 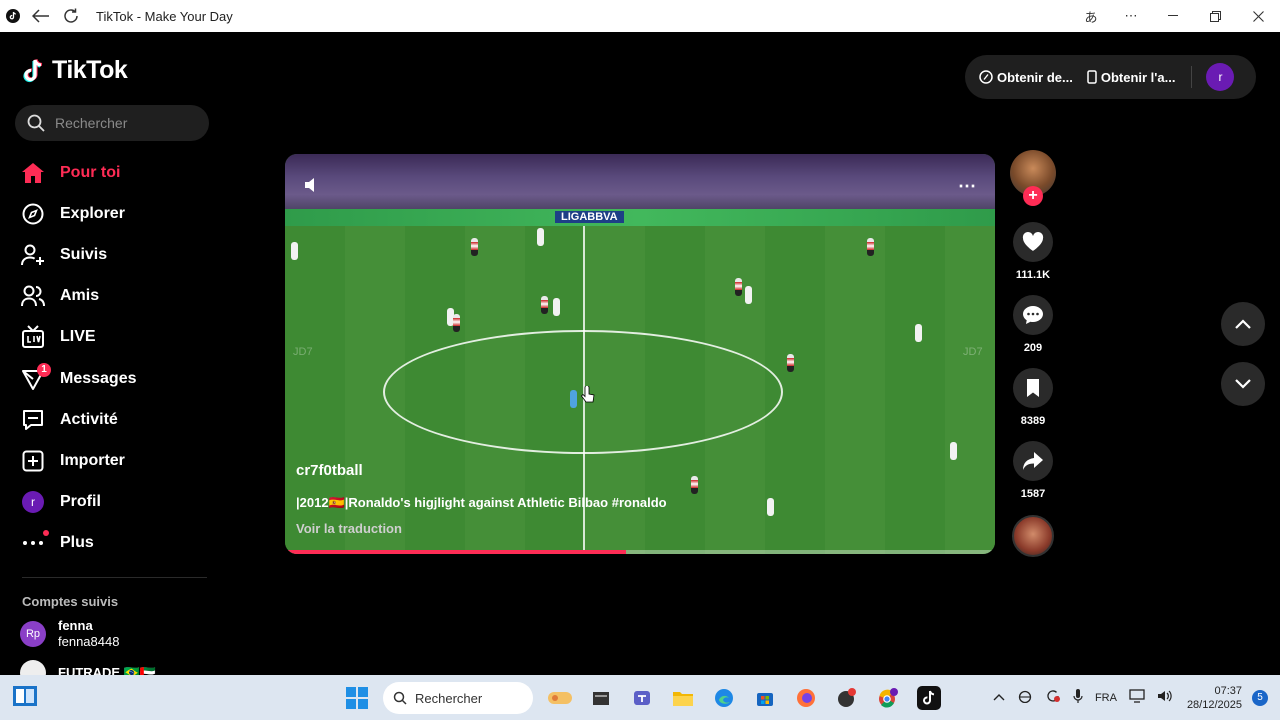 What do you see at coordinates (78, 337) in the screenshot?
I see `nav-item-live: LIVE` at bounding box center [78, 337].